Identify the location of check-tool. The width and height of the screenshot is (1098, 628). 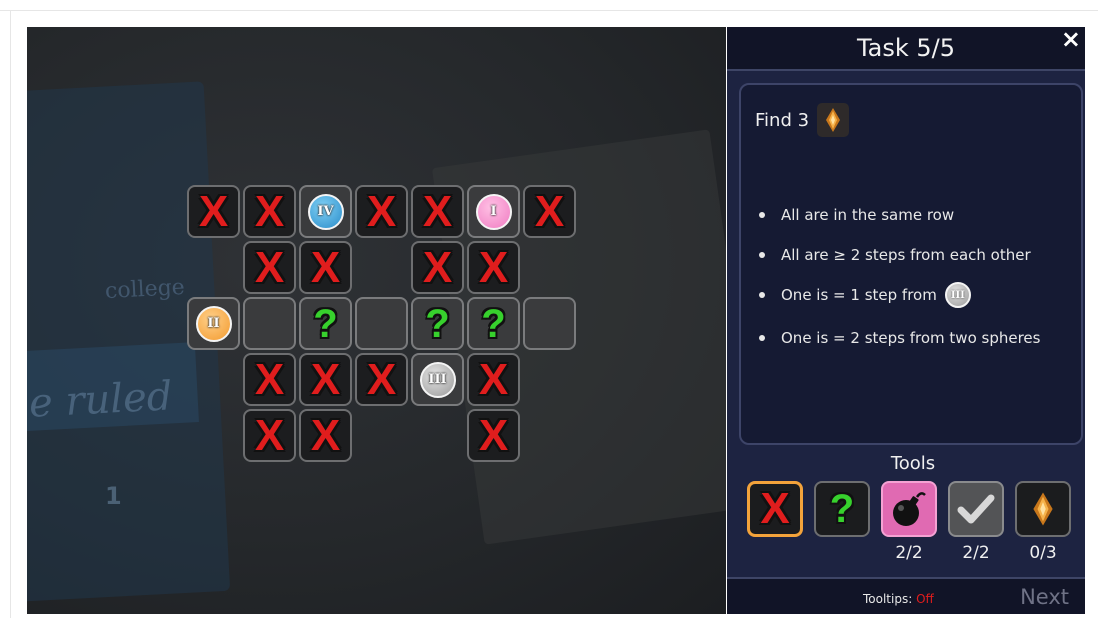
(976, 509).